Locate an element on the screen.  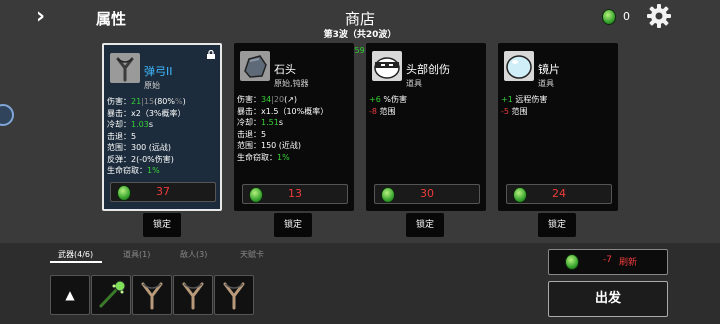
stat-segment: 远程伤害 is located at coordinates (530, 99).